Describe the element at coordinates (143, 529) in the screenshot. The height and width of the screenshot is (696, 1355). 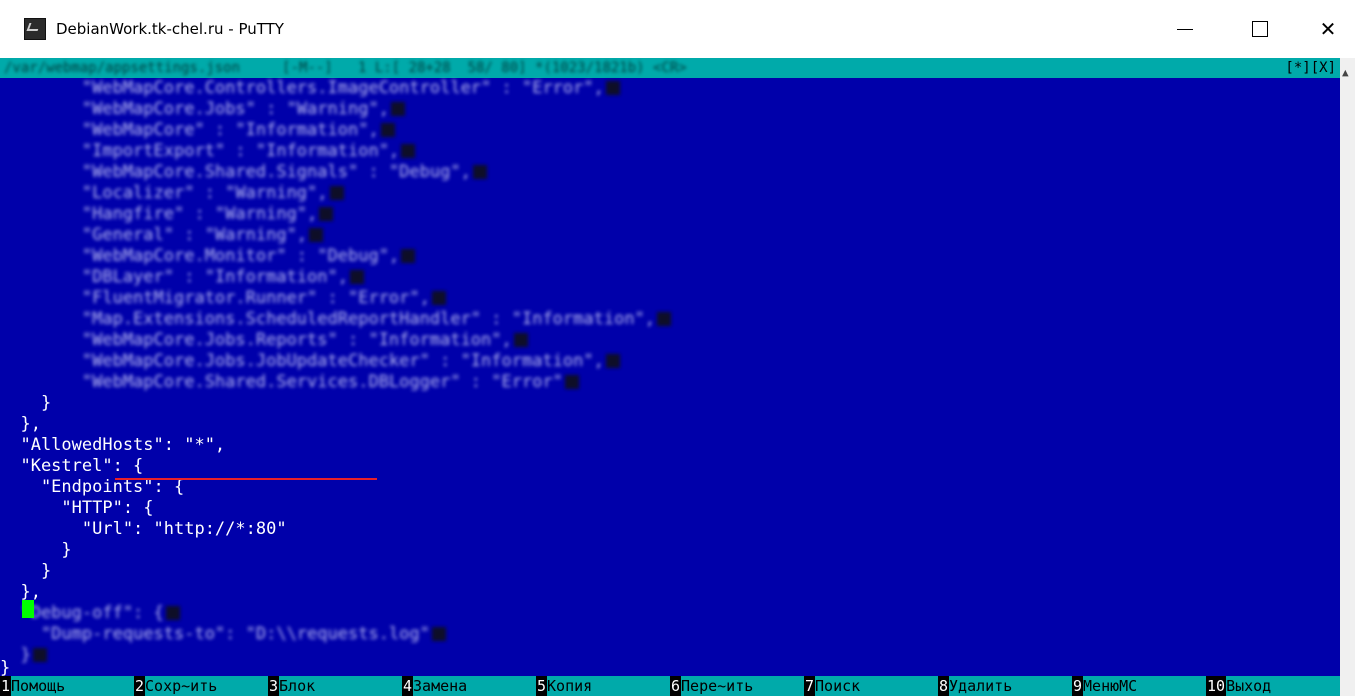
I see `editor-line-url: "Url": "http://*:80"` at that location.